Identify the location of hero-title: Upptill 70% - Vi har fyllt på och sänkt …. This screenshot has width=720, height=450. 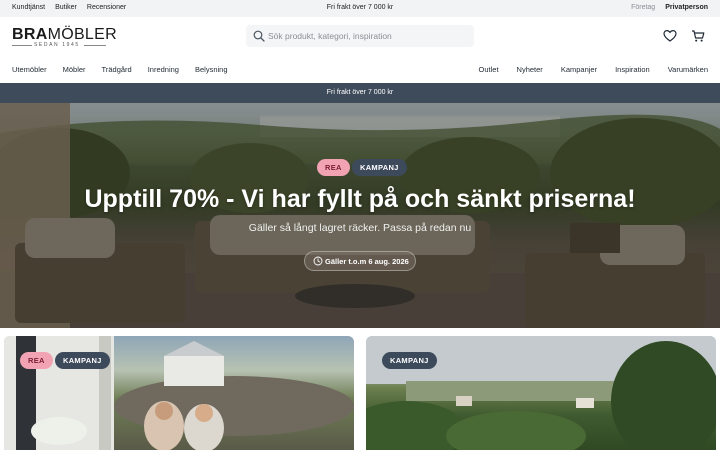
(360, 199).